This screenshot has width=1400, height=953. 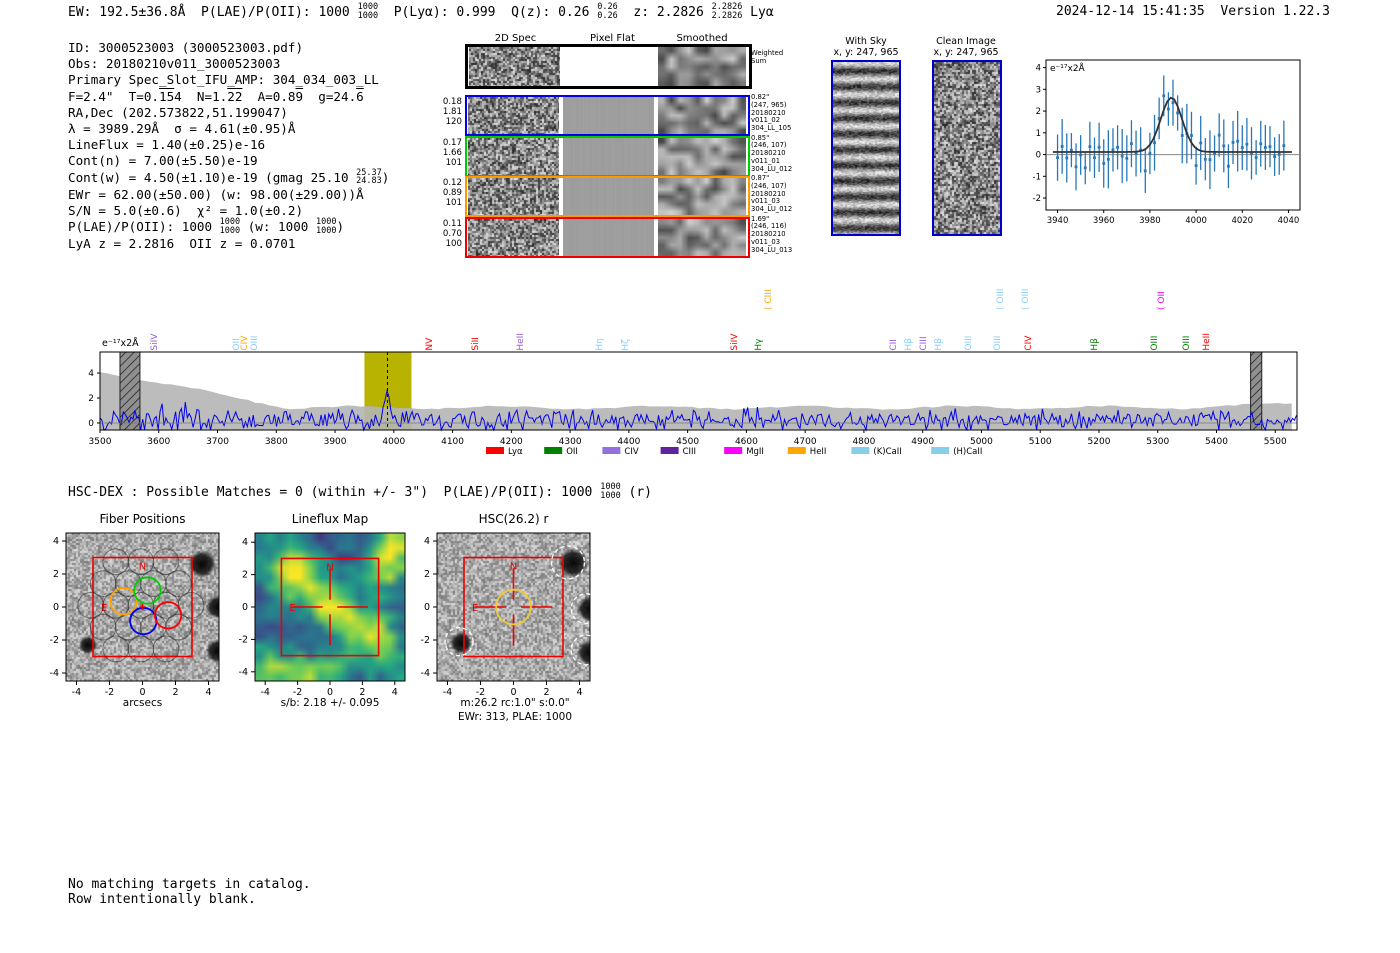 I want to click on legend-label: (H)CaII, so click(x=967, y=452).